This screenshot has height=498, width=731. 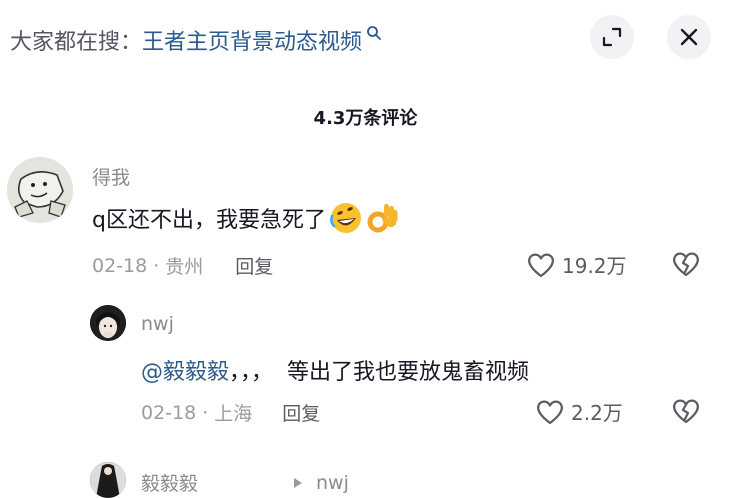 I want to click on like-button: 2.2万, so click(x=579, y=411).